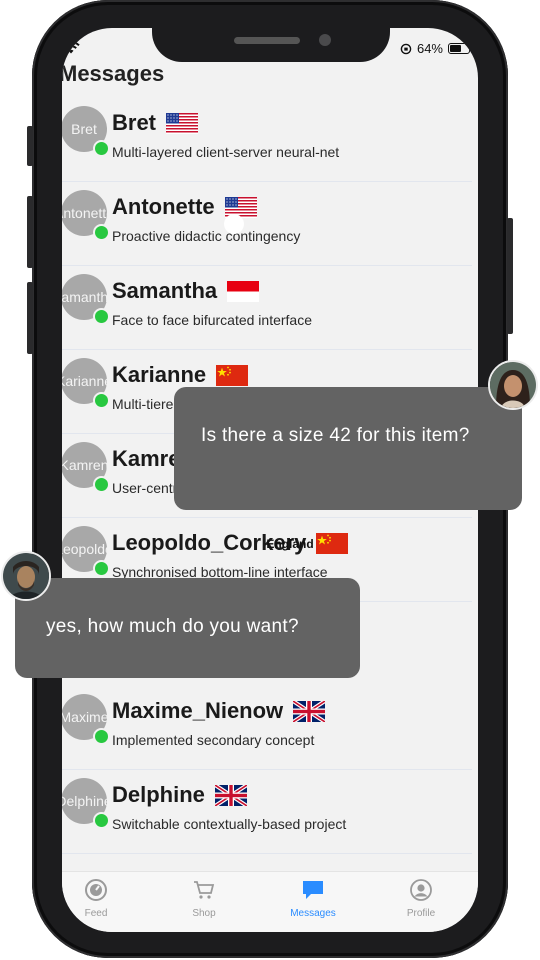  I want to click on last-message-preview: Switchable contextually-based project, so click(229, 824).